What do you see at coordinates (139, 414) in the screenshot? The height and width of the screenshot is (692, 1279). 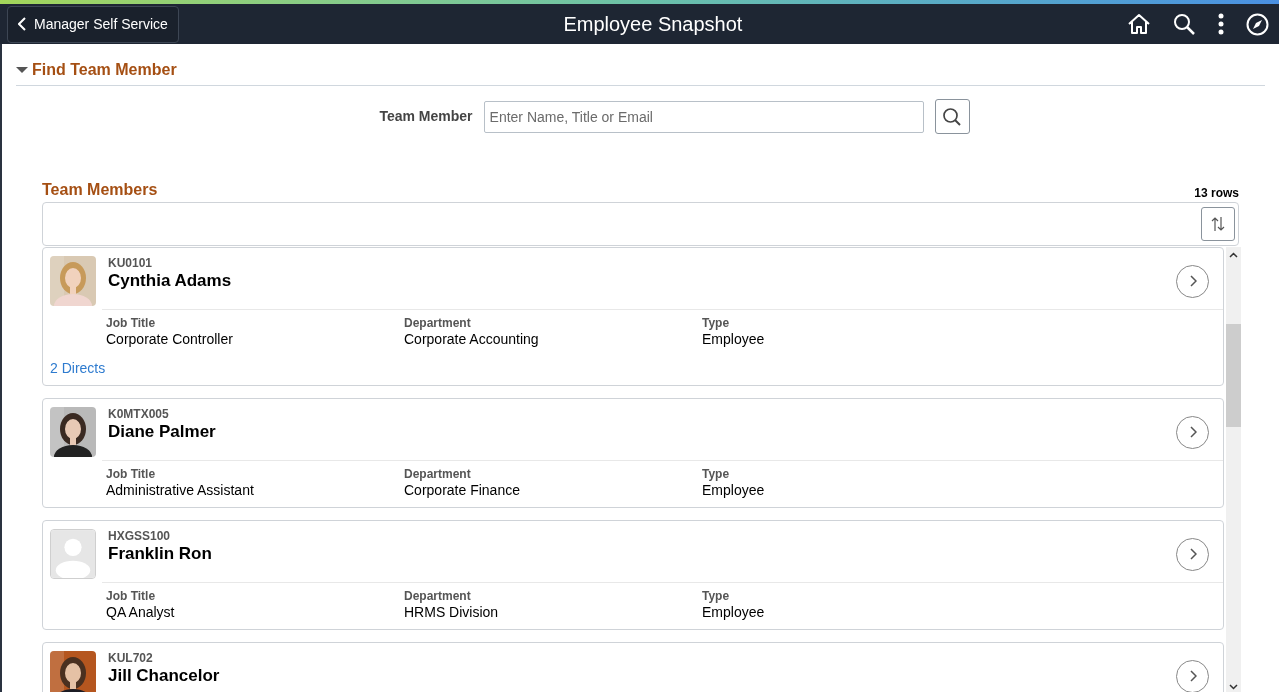 I see `employee-id: K0MTX005` at bounding box center [139, 414].